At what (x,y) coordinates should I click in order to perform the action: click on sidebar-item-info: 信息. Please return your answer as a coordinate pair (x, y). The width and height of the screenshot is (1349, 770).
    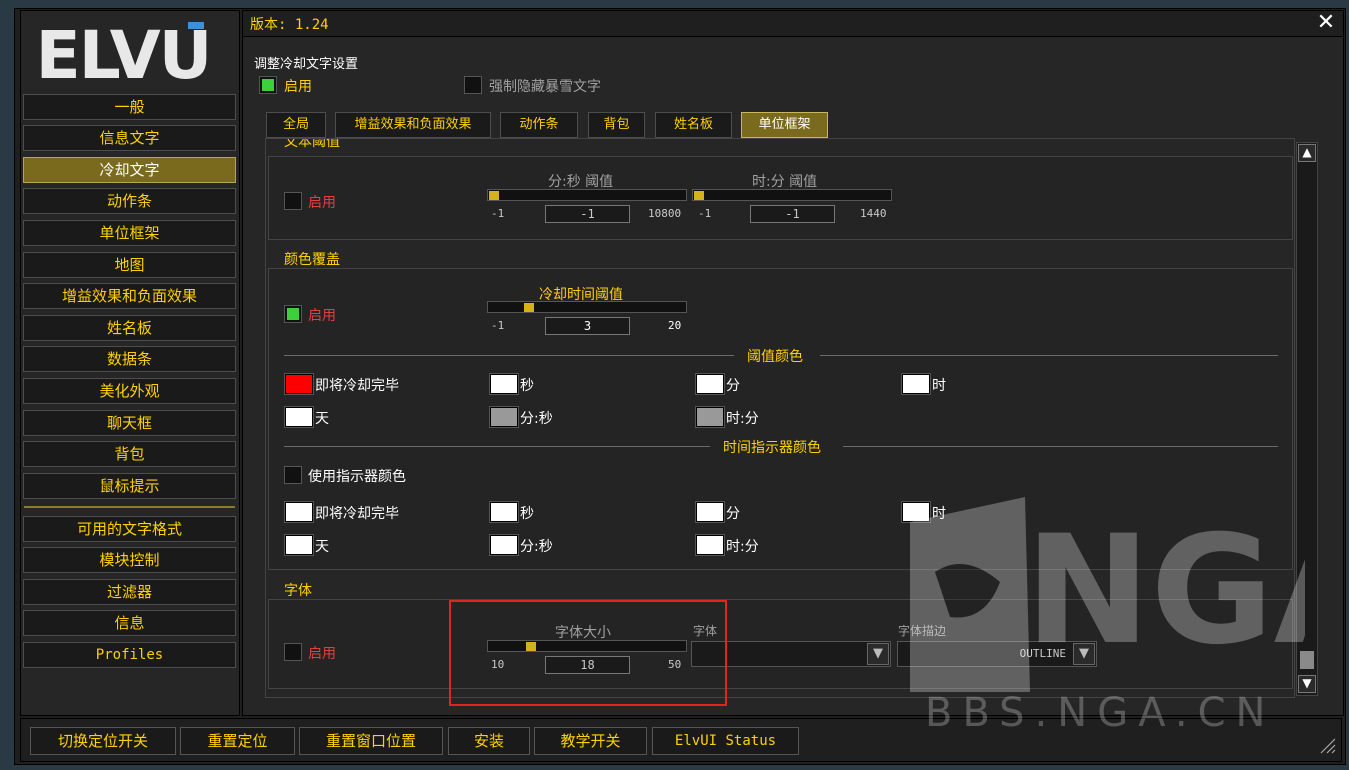
    Looking at the image, I should click on (129, 623).